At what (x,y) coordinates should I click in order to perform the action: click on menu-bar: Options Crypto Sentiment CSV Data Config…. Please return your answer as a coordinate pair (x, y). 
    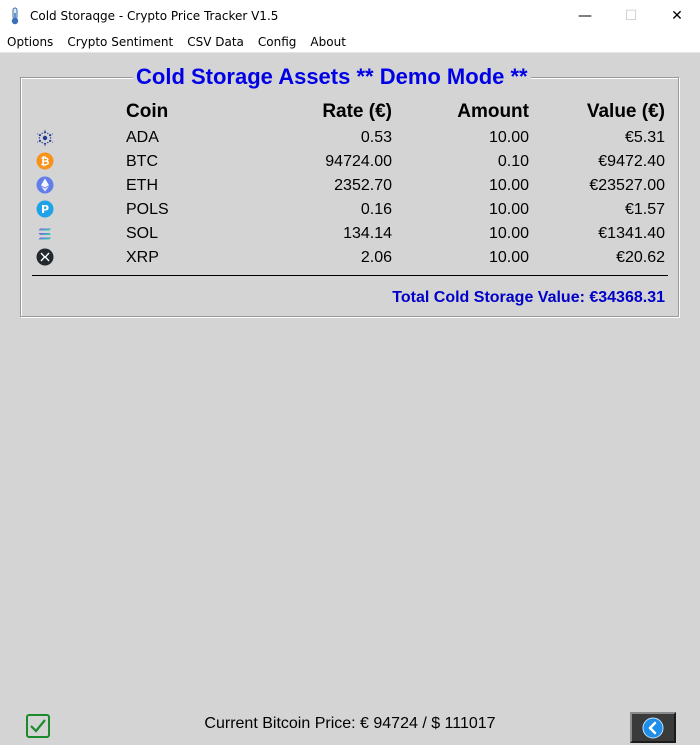
    Looking at the image, I should click on (350, 42).